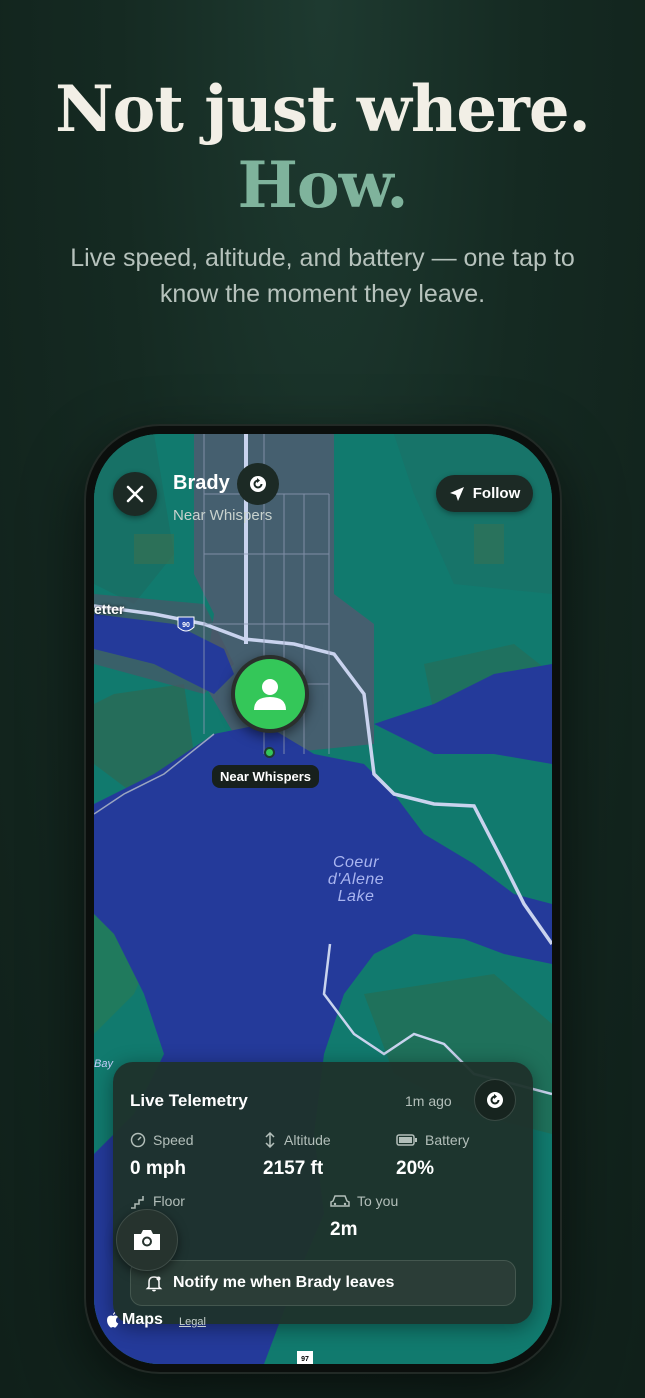 The image size is (645, 1398). What do you see at coordinates (284, 1282) in the screenshot?
I see `notify-label: Notify me when Brady leaves` at bounding box center [284, 1282].